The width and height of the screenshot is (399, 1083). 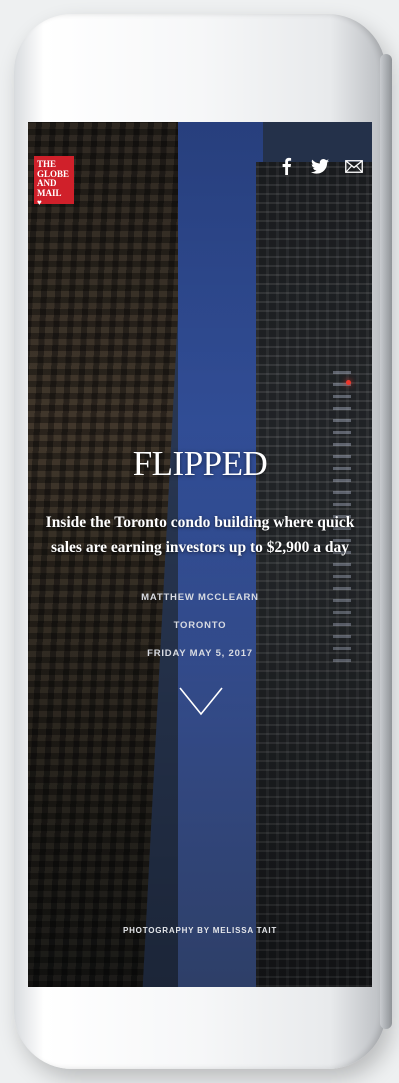 I want to click on article-location: TORONTO, so click(x=200, y=625).